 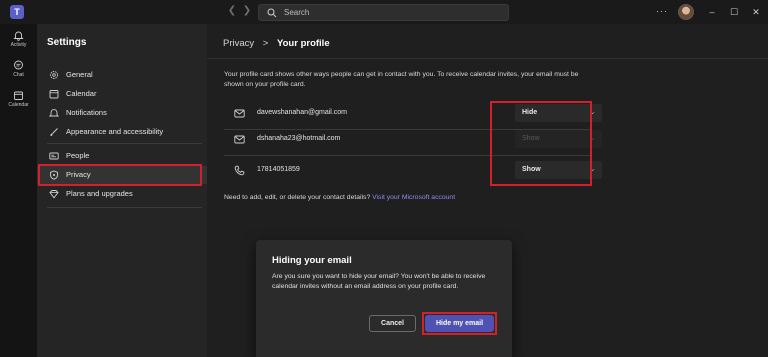 I want to click on microsoft-account-link: Visit your Microsoft account, so click(x=413, y=197).